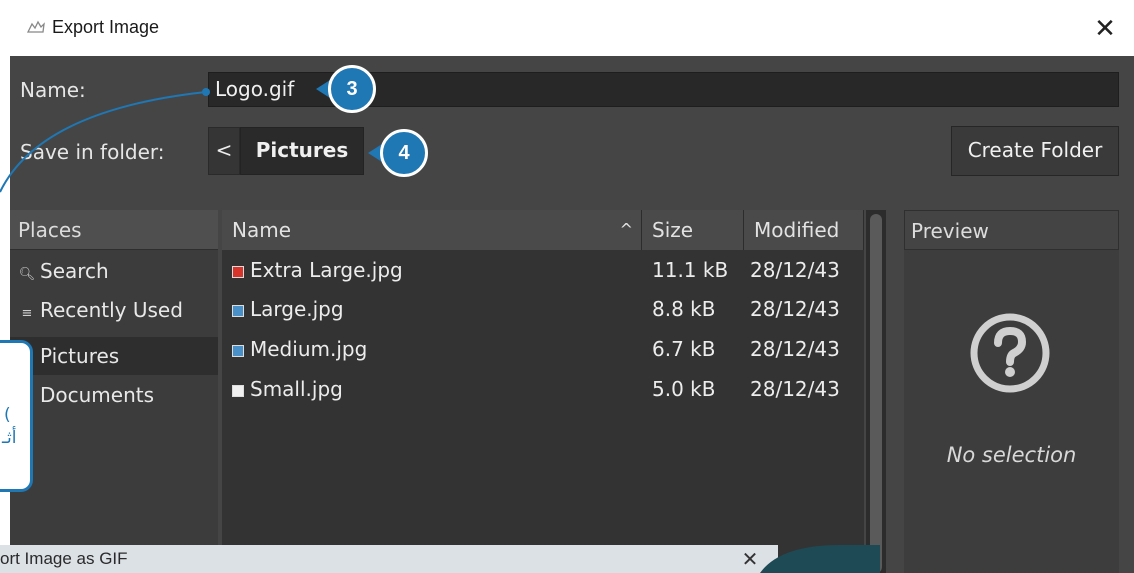  I want to click on side-callout-mark: (, so click(7, 415).